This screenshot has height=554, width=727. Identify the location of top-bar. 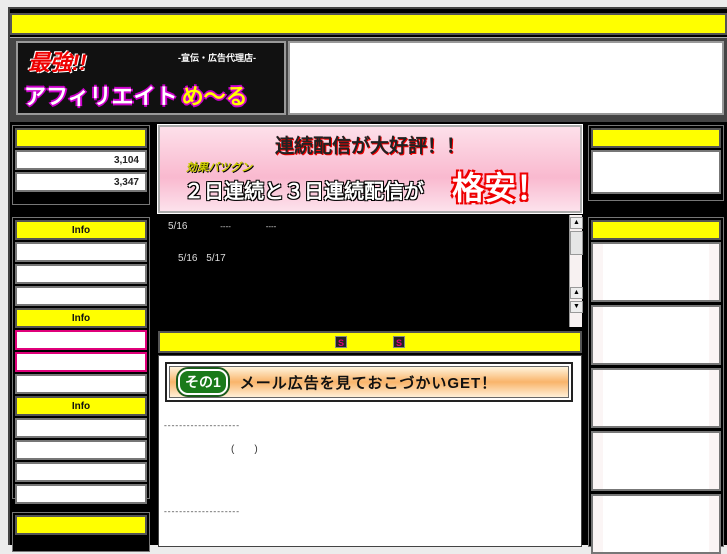
(368, 24).